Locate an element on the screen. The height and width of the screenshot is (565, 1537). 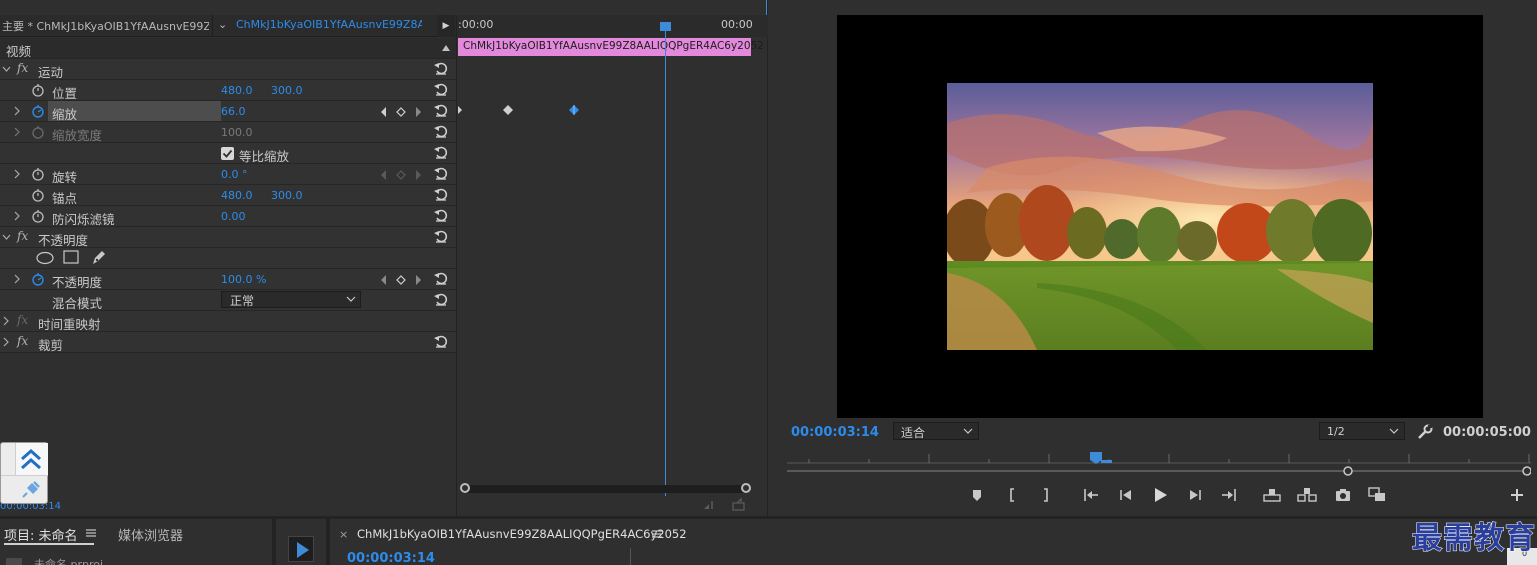
opacity-value: 100.0 % is located at coordinates (243, 279).